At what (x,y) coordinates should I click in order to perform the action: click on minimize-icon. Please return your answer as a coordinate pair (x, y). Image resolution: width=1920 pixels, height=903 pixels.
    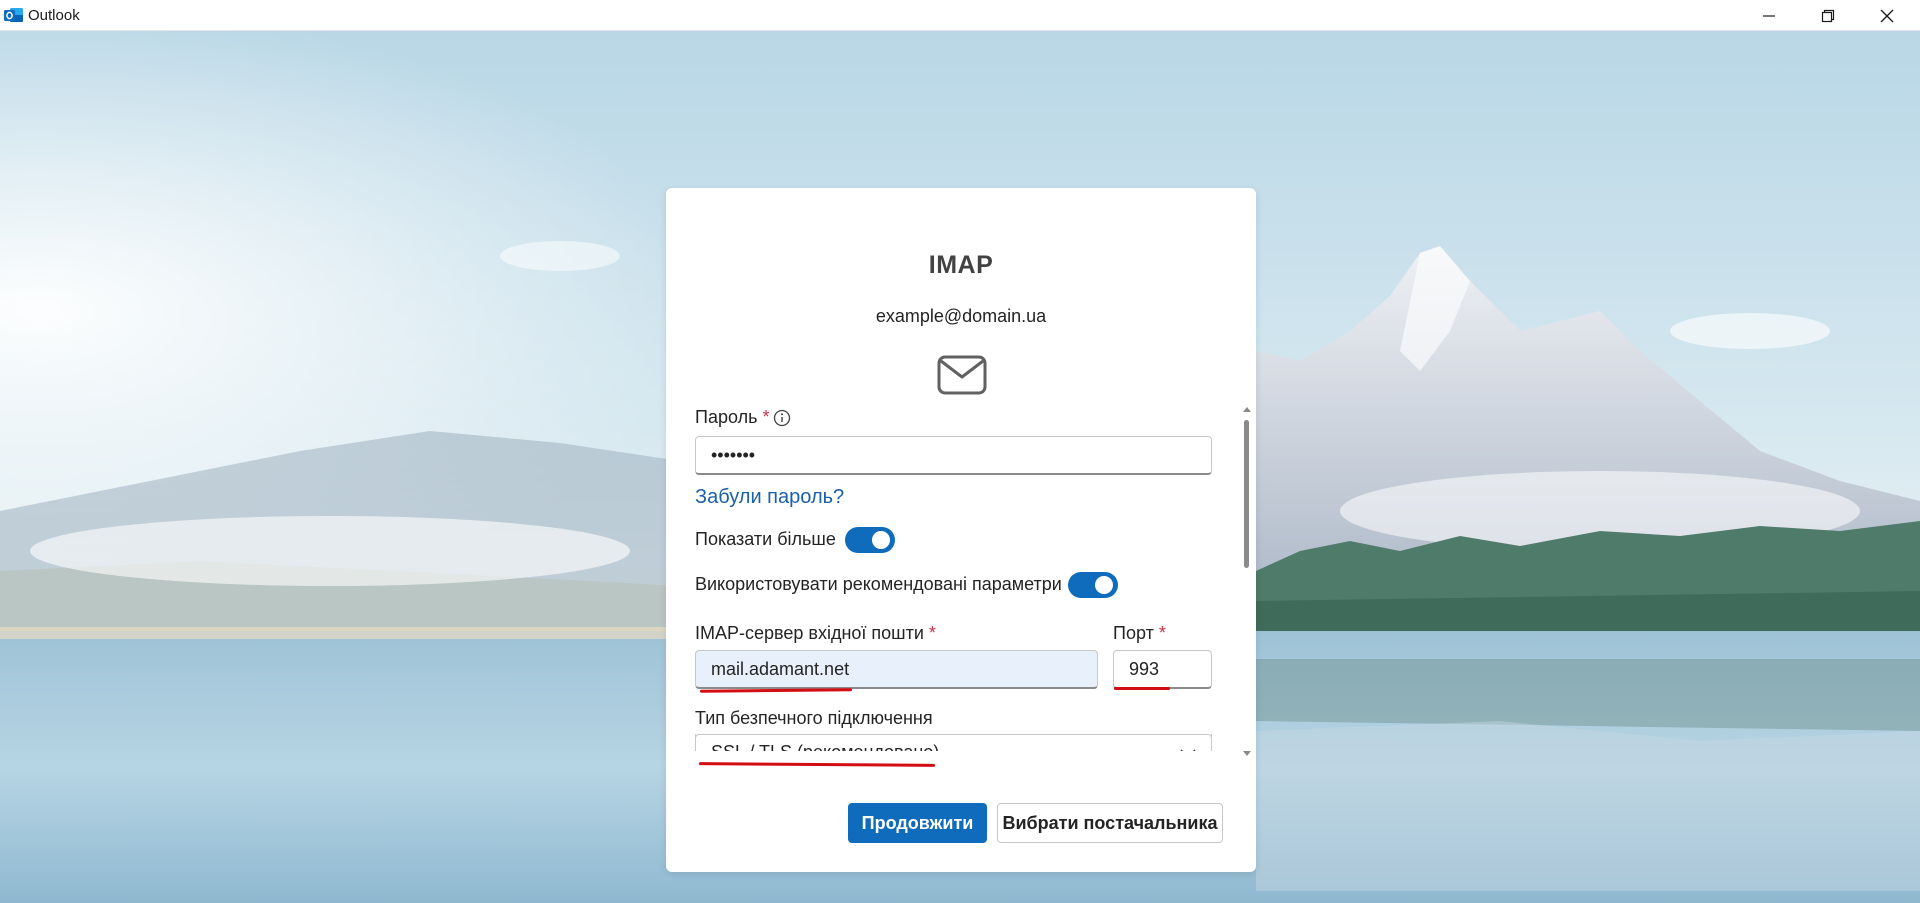
    Looking at the image, I should click on (1769, 15).